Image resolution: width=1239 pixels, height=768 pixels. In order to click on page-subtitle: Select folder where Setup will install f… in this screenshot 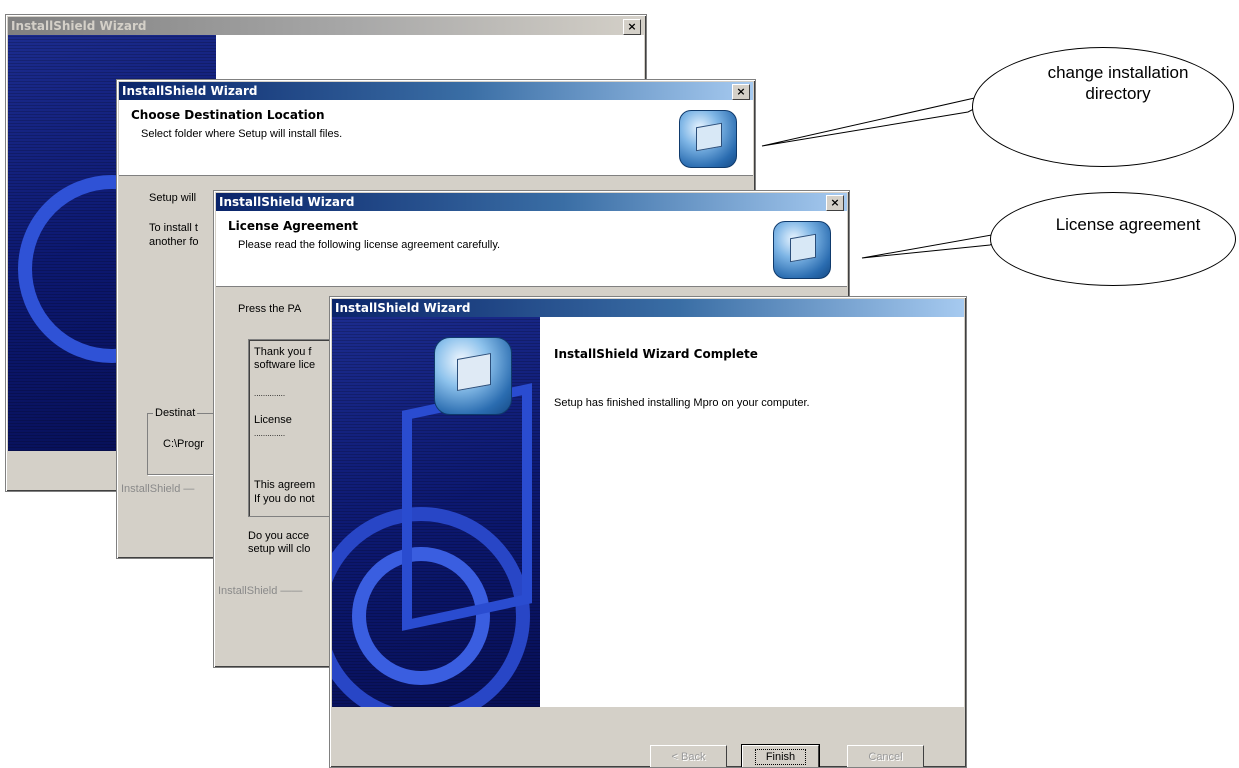, I will do `click(242, 134)`.